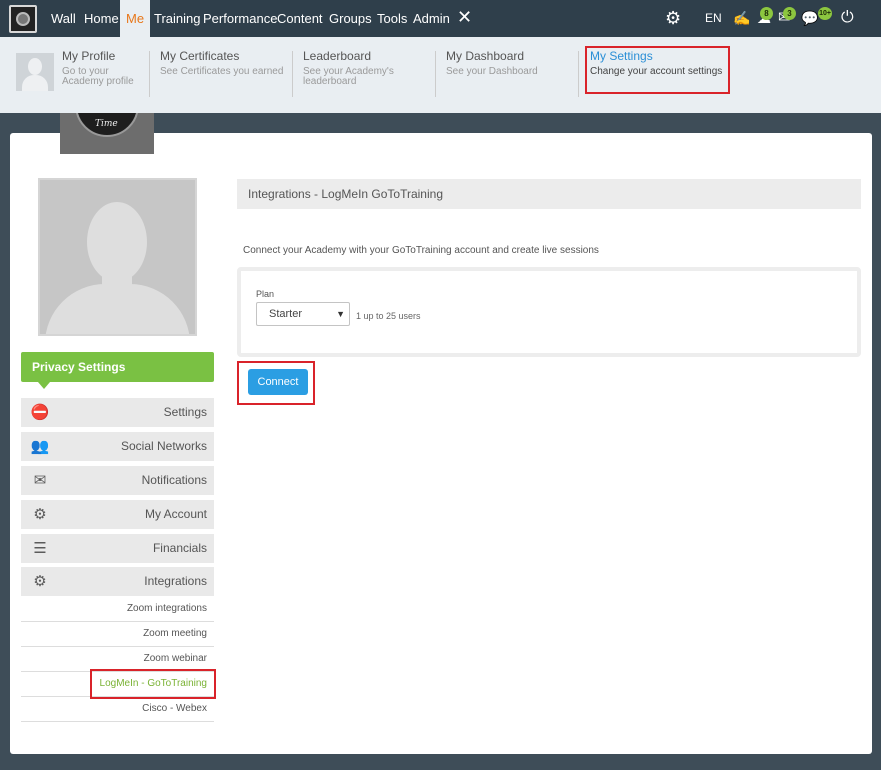 This screenshot has width=881, height=770. What do you see at coordinates (23, 19) in the screenshot?
I see `academy-logo` at bounding box center [23, 19].